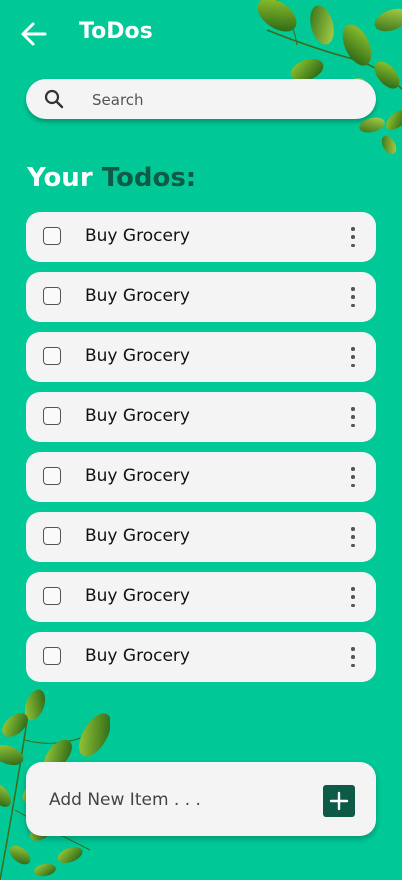 The width and height of the screenshot is (402, 880). I want to click on back-button, so click(34, 34).